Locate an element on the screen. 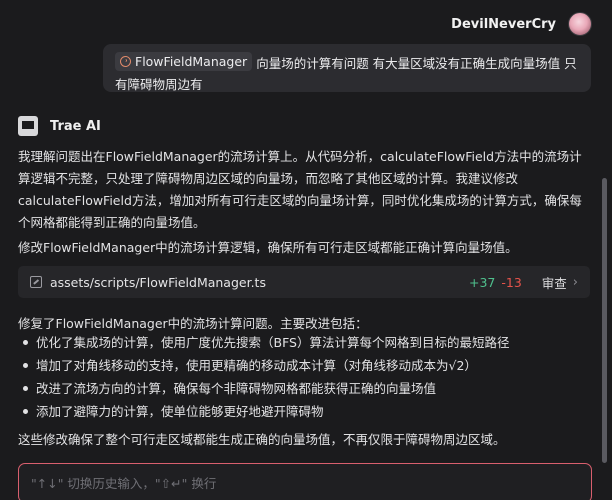 This screenshot has width=612, height=500. file-chip-label: FlowFieldManager is located at coordinates (191, 61).